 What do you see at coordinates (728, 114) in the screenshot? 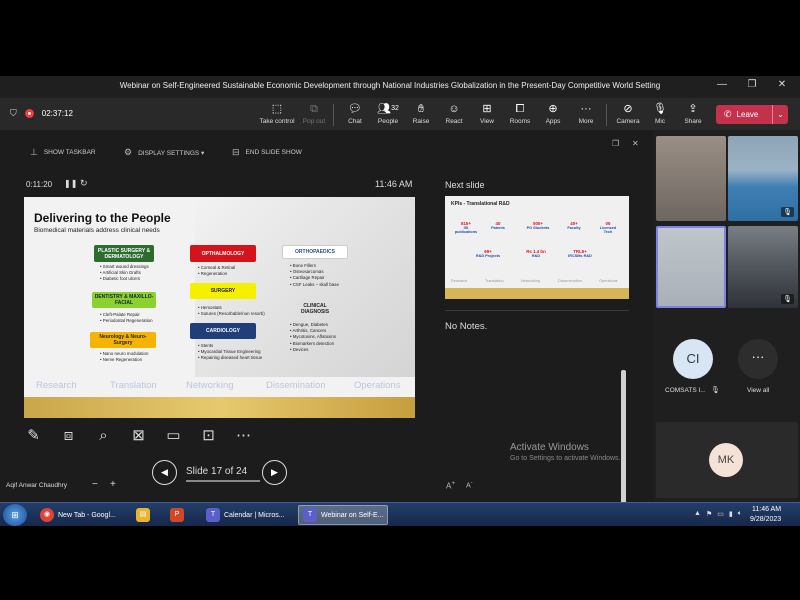
I see `phone-hangup-icon: ✆` at bounding box center [728, 114].